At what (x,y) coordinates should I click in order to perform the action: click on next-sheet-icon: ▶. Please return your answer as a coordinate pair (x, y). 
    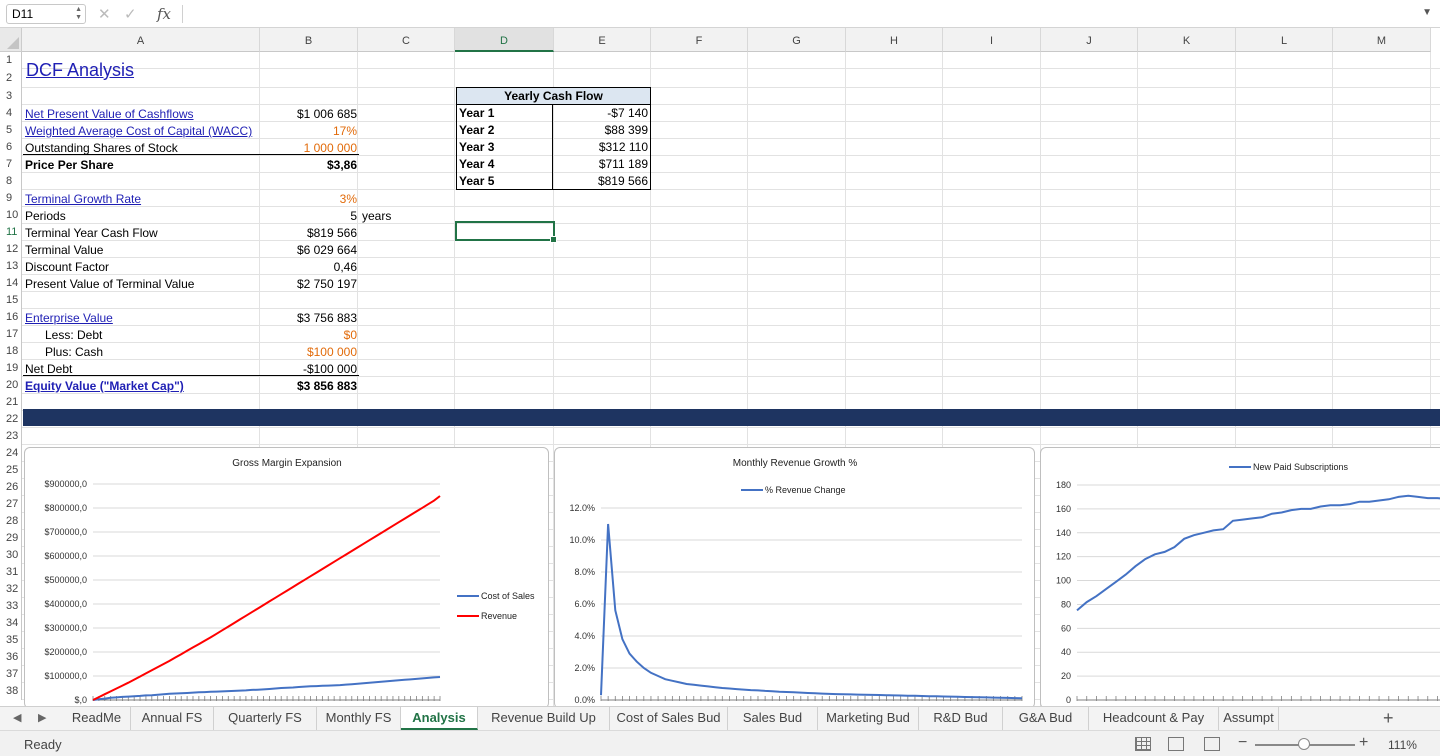
    Looking at the image, I should click on (42, 717).